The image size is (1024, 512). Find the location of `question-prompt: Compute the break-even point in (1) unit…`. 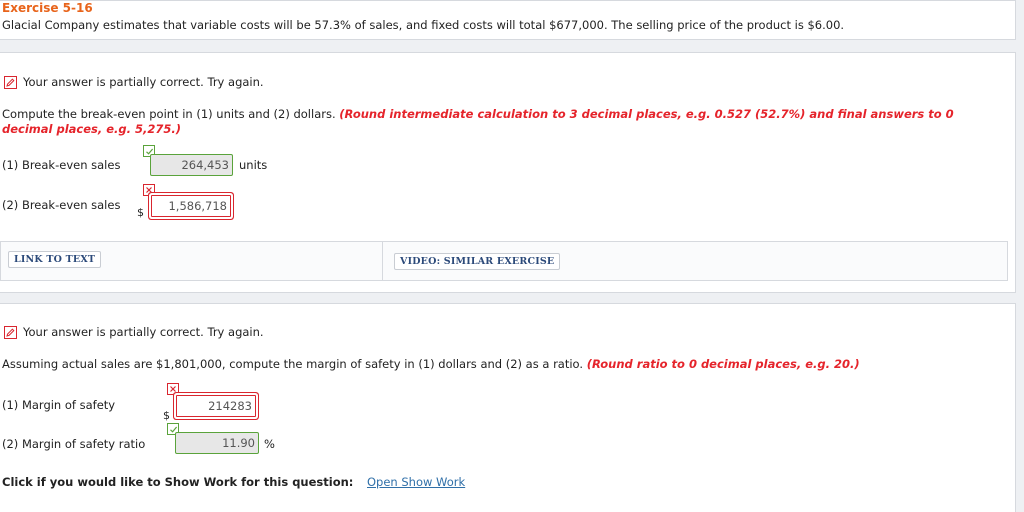

question-prompt: Compute the break-even point in (1) unit… is located at coordinates (494, 122).